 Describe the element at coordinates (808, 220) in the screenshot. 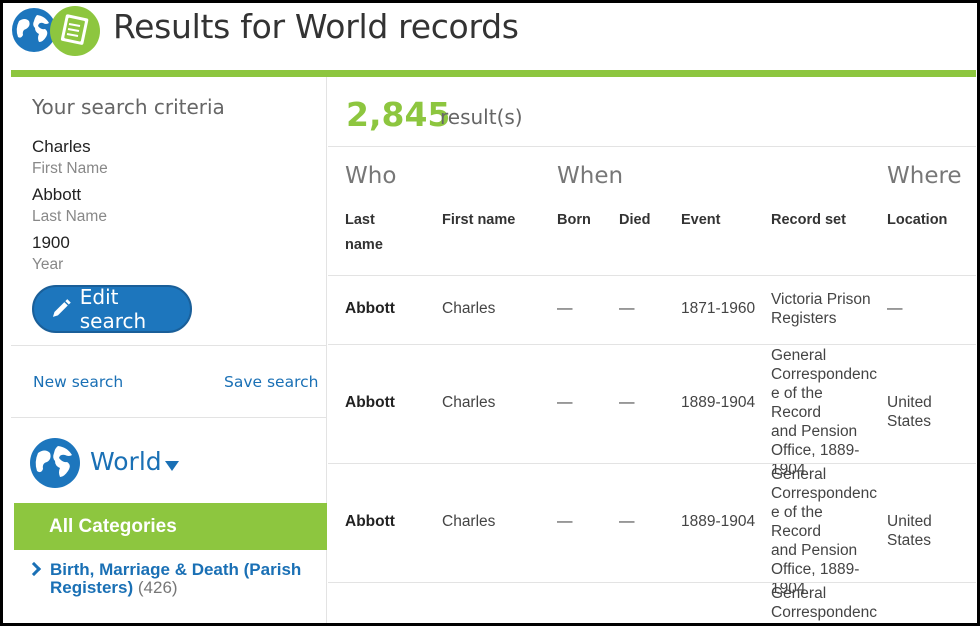

I see `column-header-record-set: Record set` at that location.